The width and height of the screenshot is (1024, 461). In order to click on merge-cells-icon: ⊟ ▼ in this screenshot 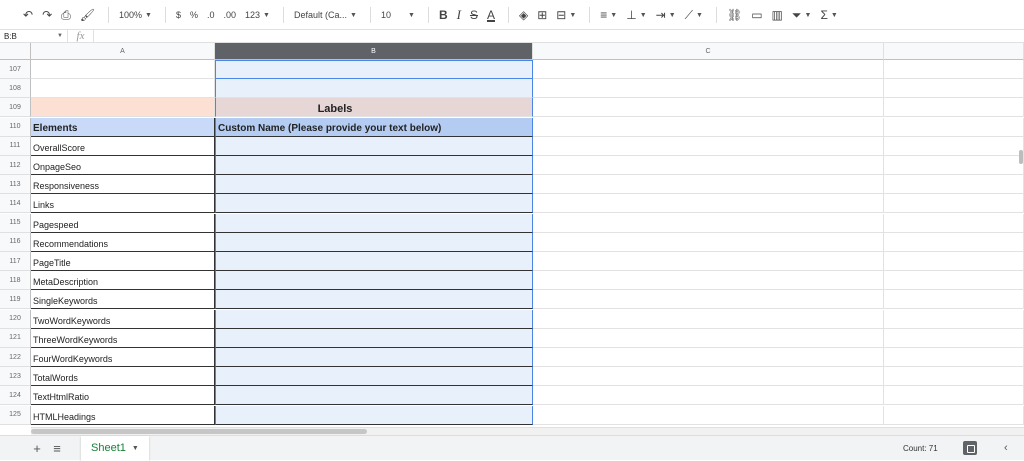, I will do `click(566, 15)`.